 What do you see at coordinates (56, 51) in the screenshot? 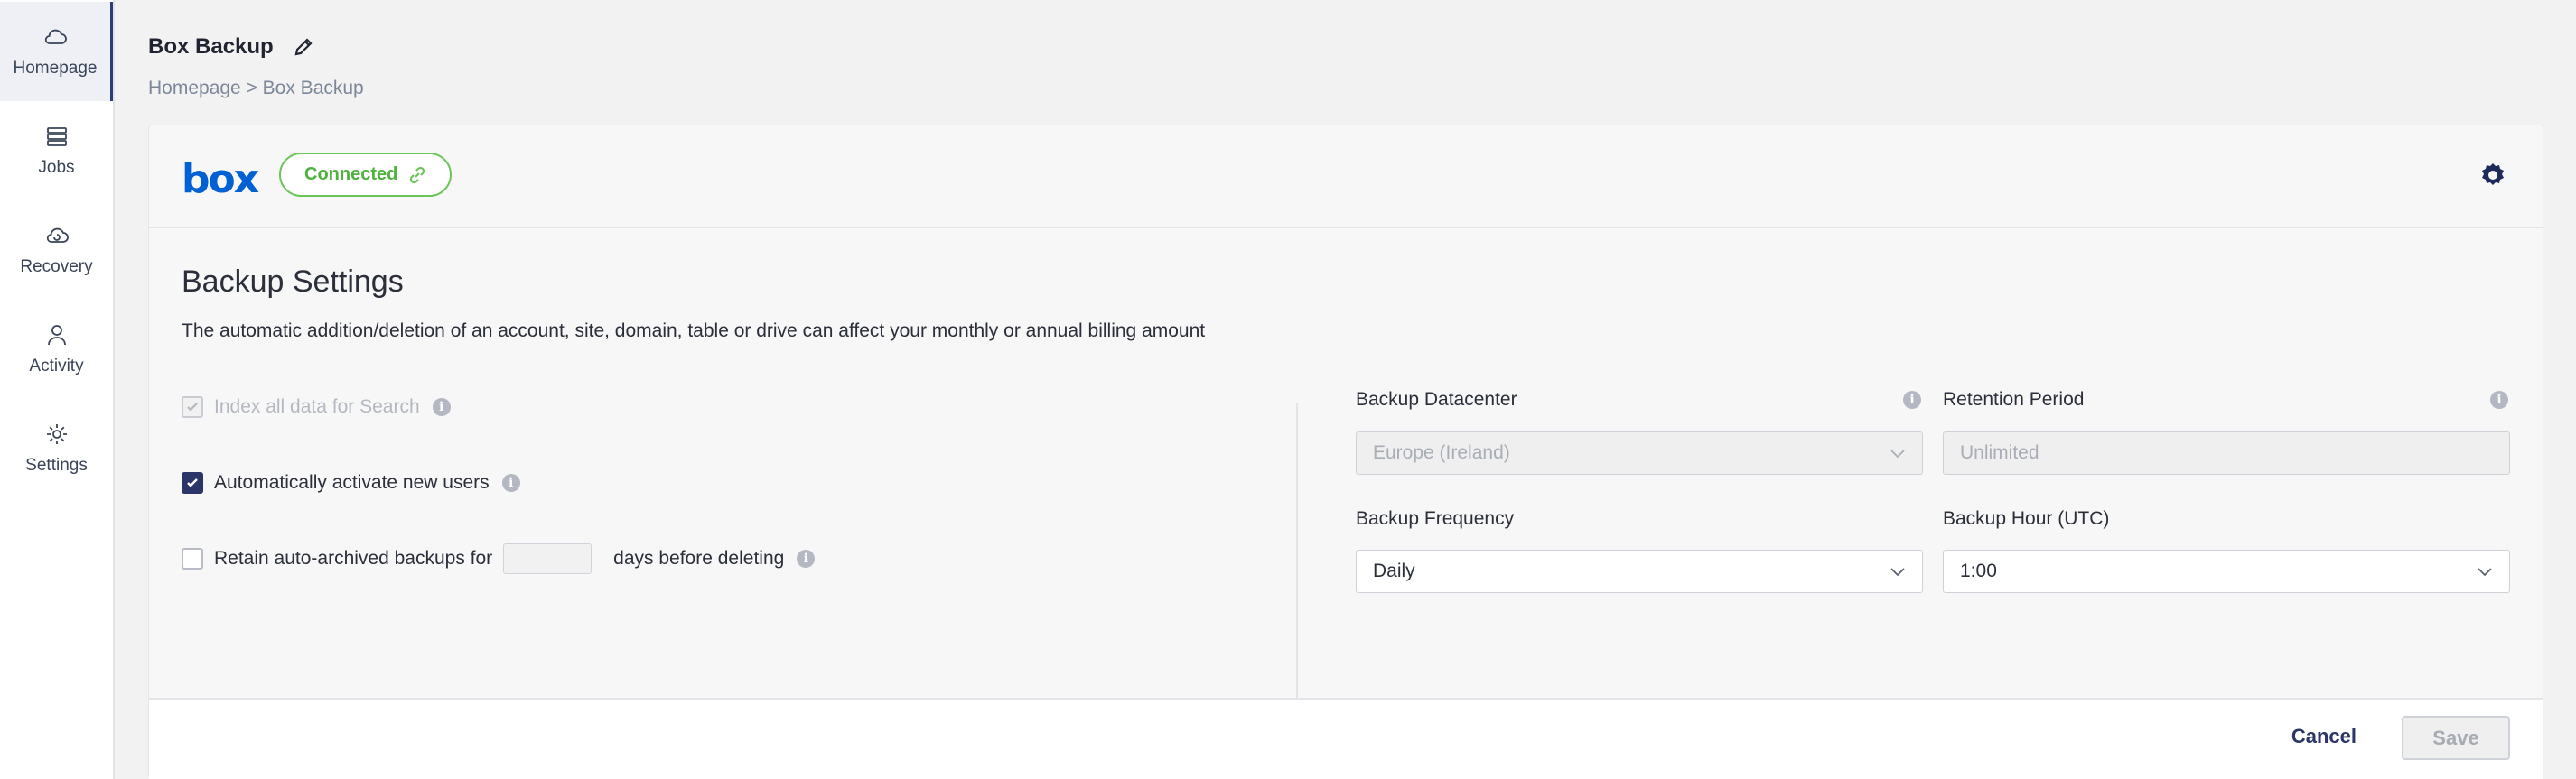
I see `sidebar-item-homepage: Homepage` at bounding box center [56, 51].